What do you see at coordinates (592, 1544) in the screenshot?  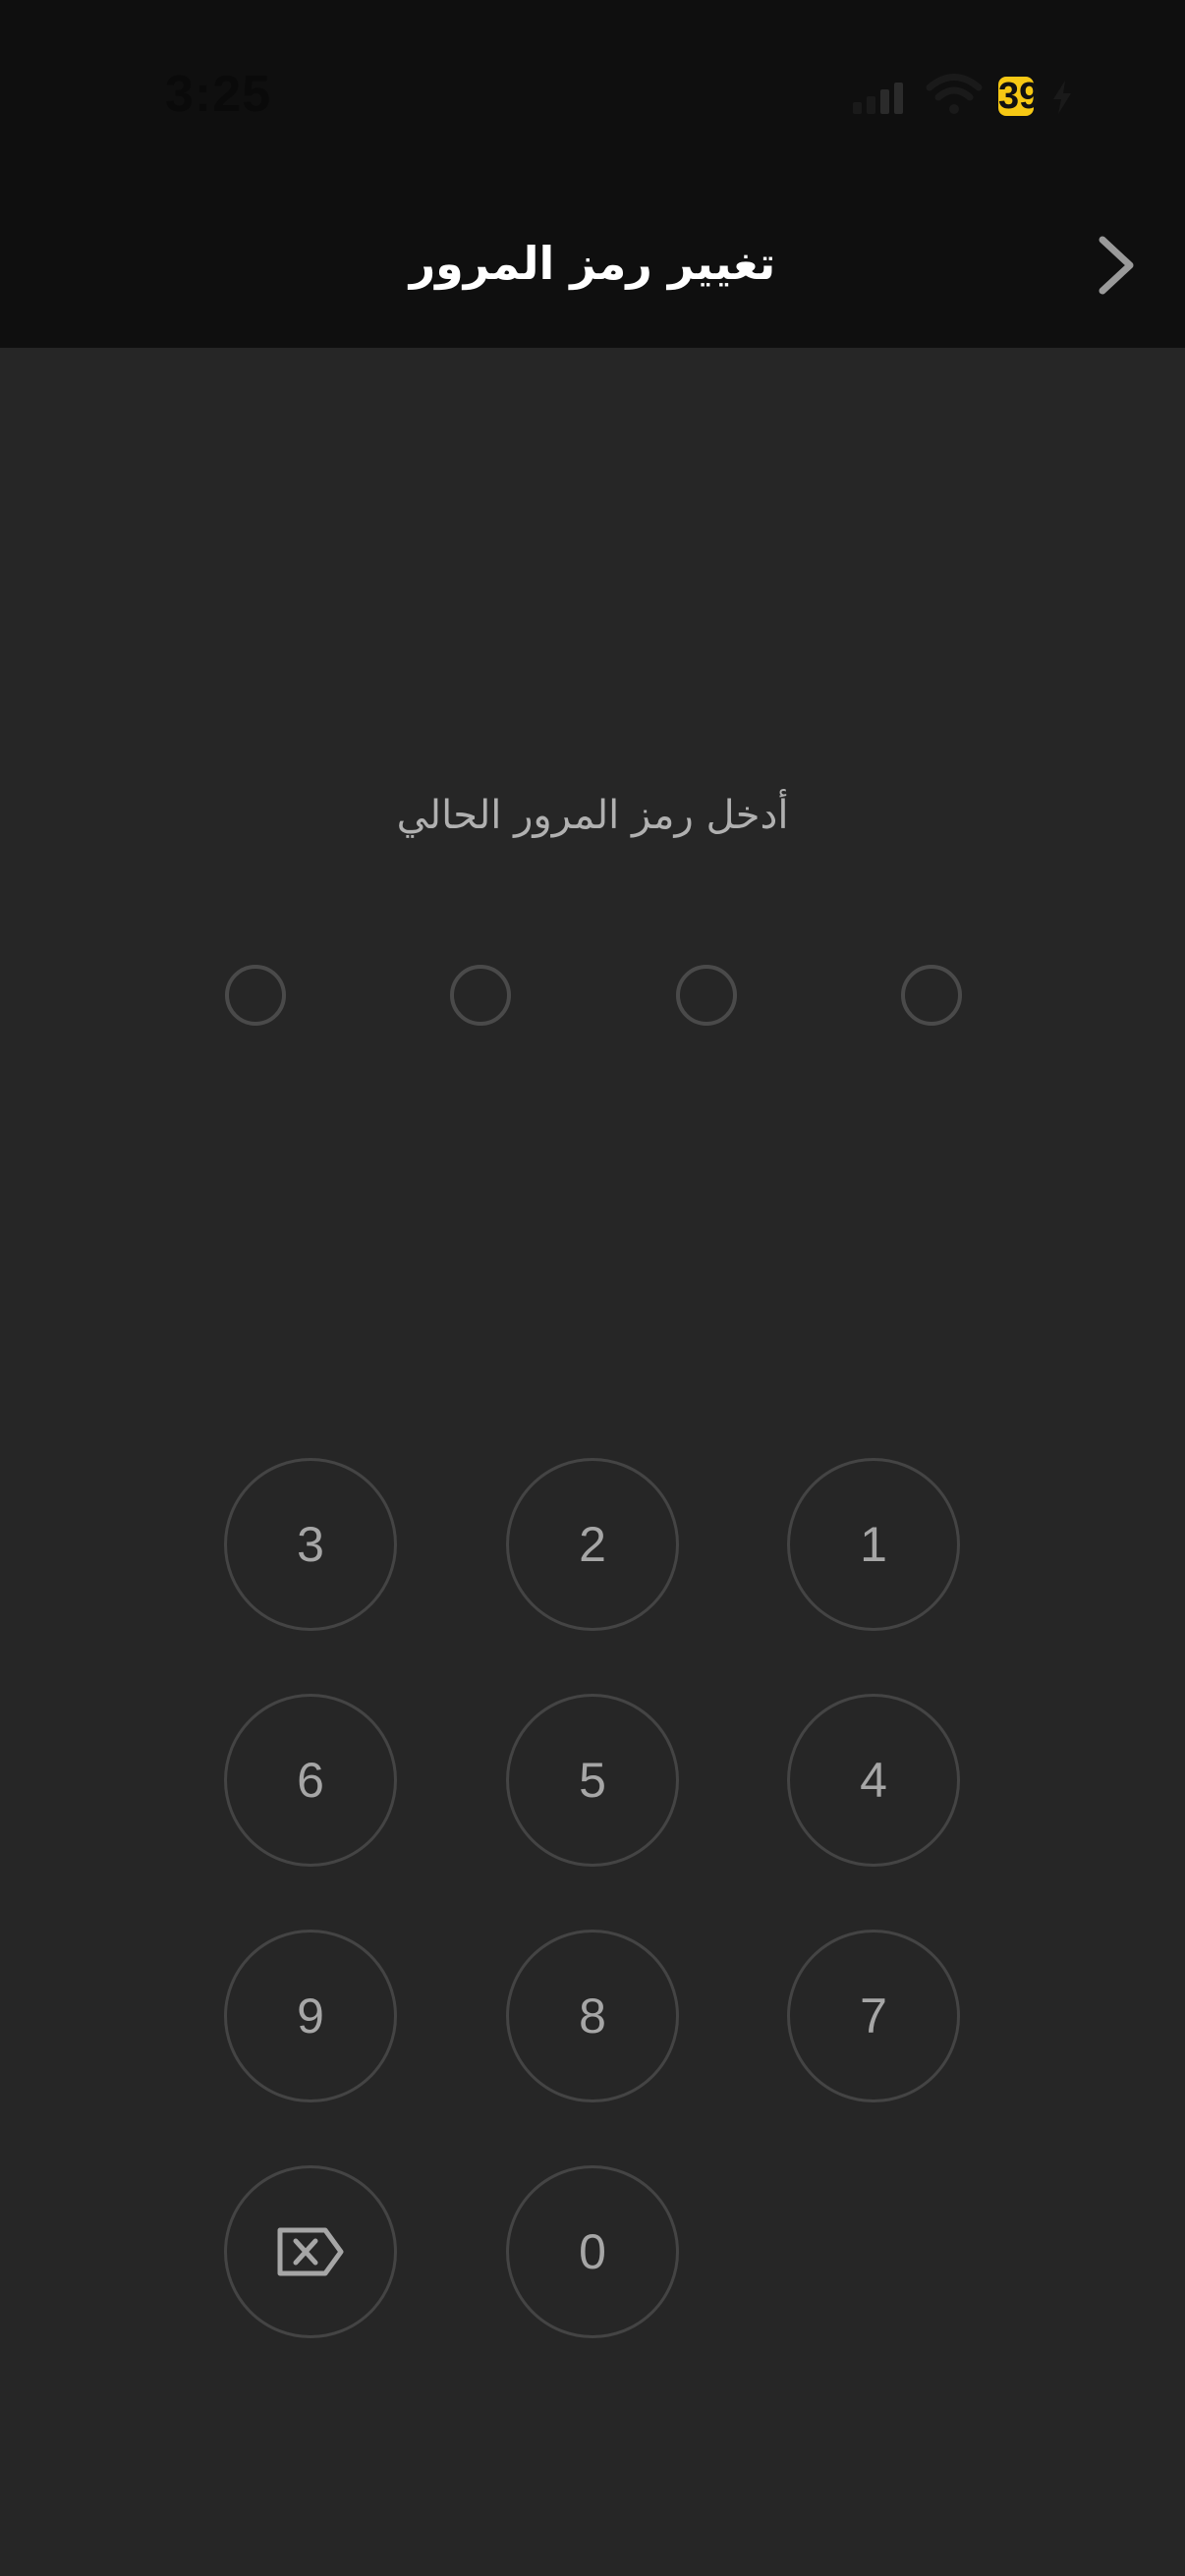 I see `keypad-key-2: 2` at bounding box center [592, 1544].